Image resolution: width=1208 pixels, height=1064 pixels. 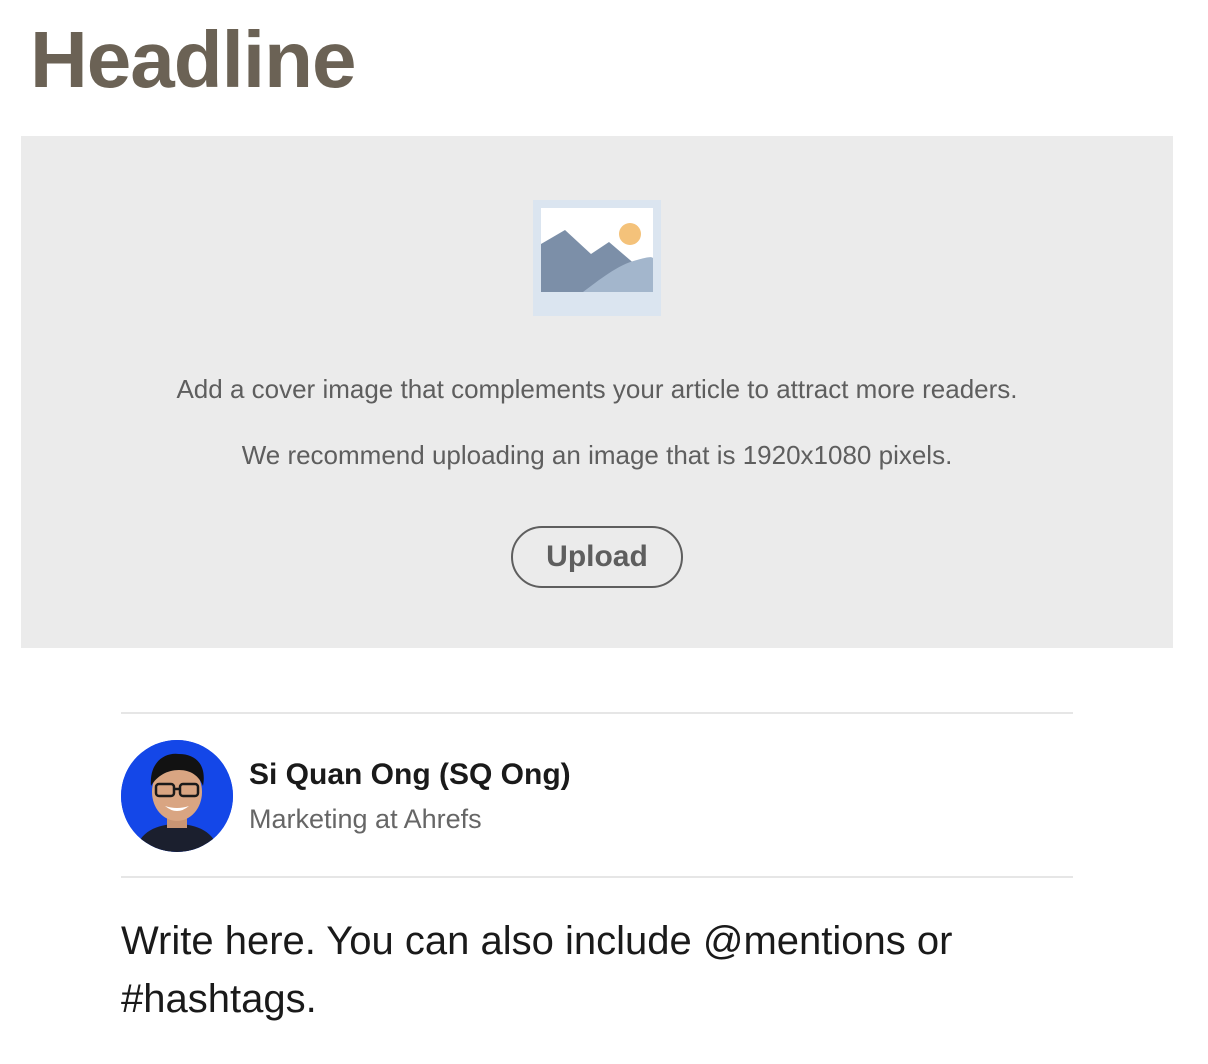 What do you see at coordinates (365, 819) in the screenshot?
I see `author-headline: Marketing at Ahrefs` at bounding box center [365, 819].